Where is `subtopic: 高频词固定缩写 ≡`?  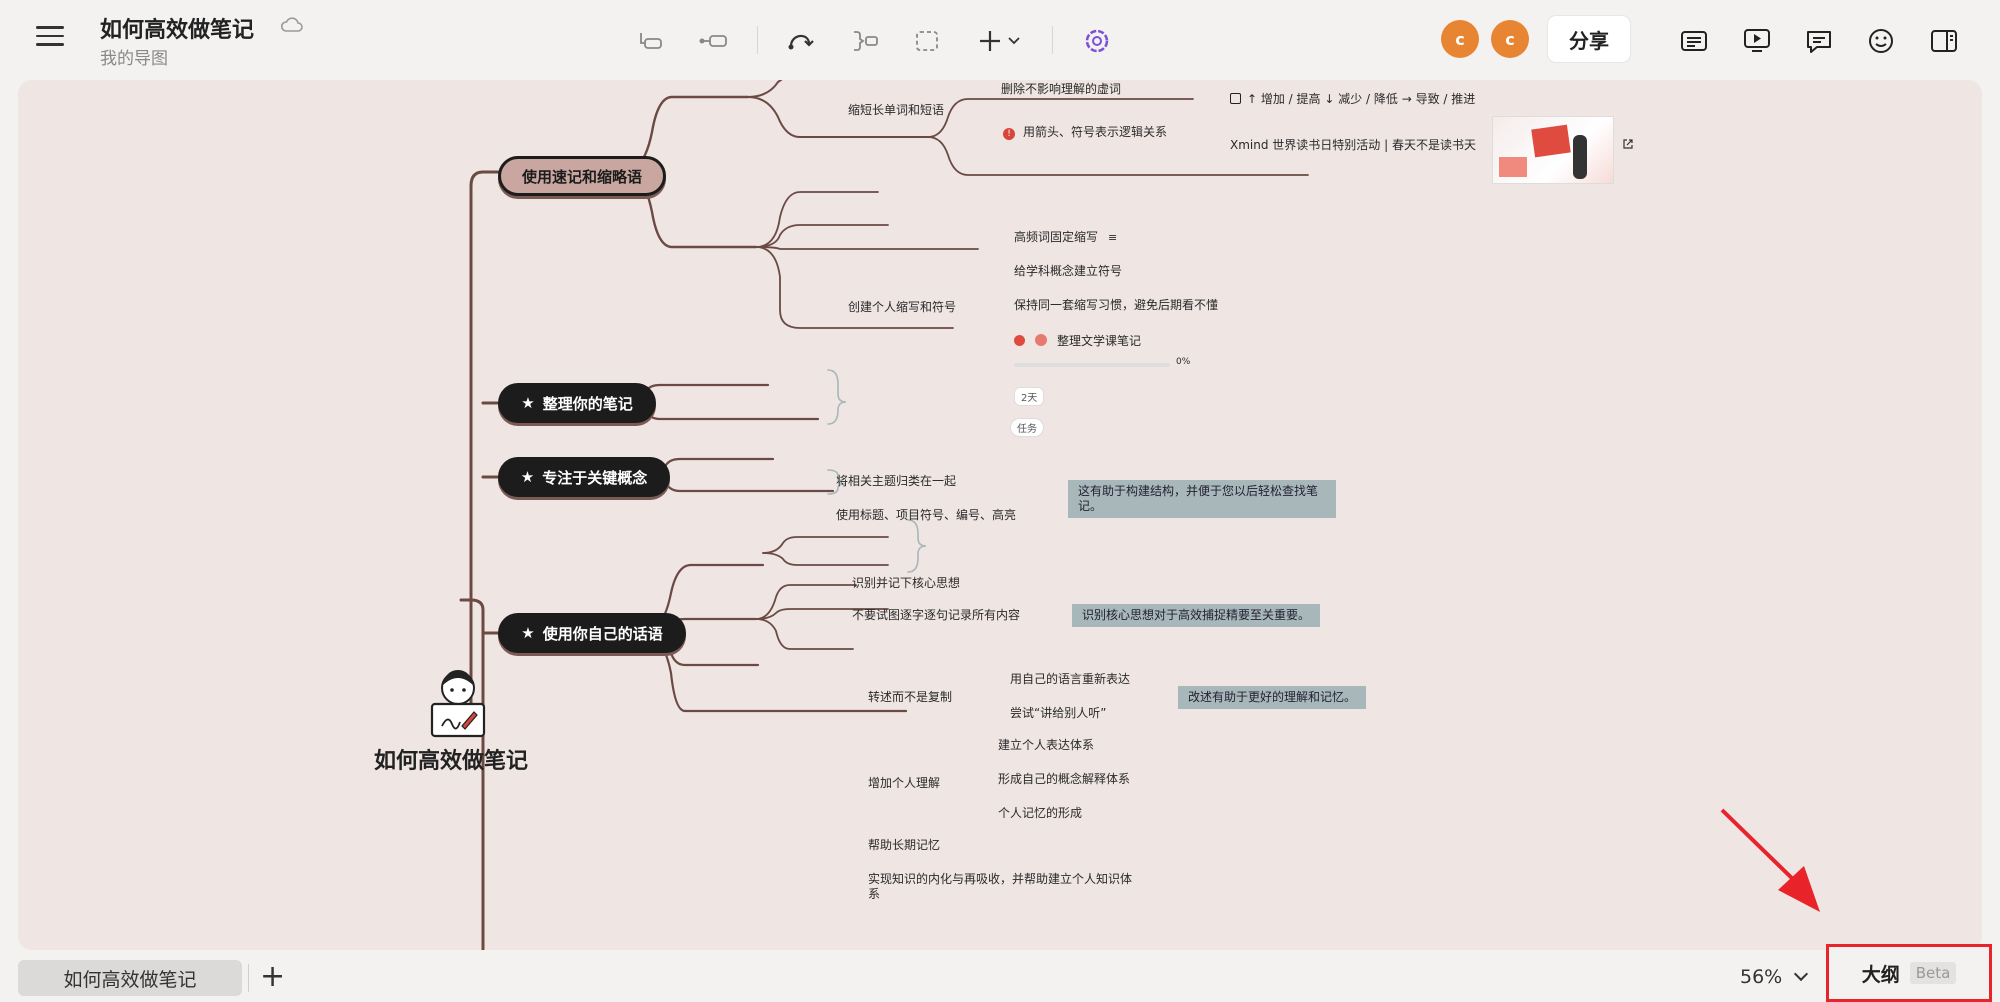
subtopic: 高频词固定缩写 ≡ is located at coordinates (1065, 236).